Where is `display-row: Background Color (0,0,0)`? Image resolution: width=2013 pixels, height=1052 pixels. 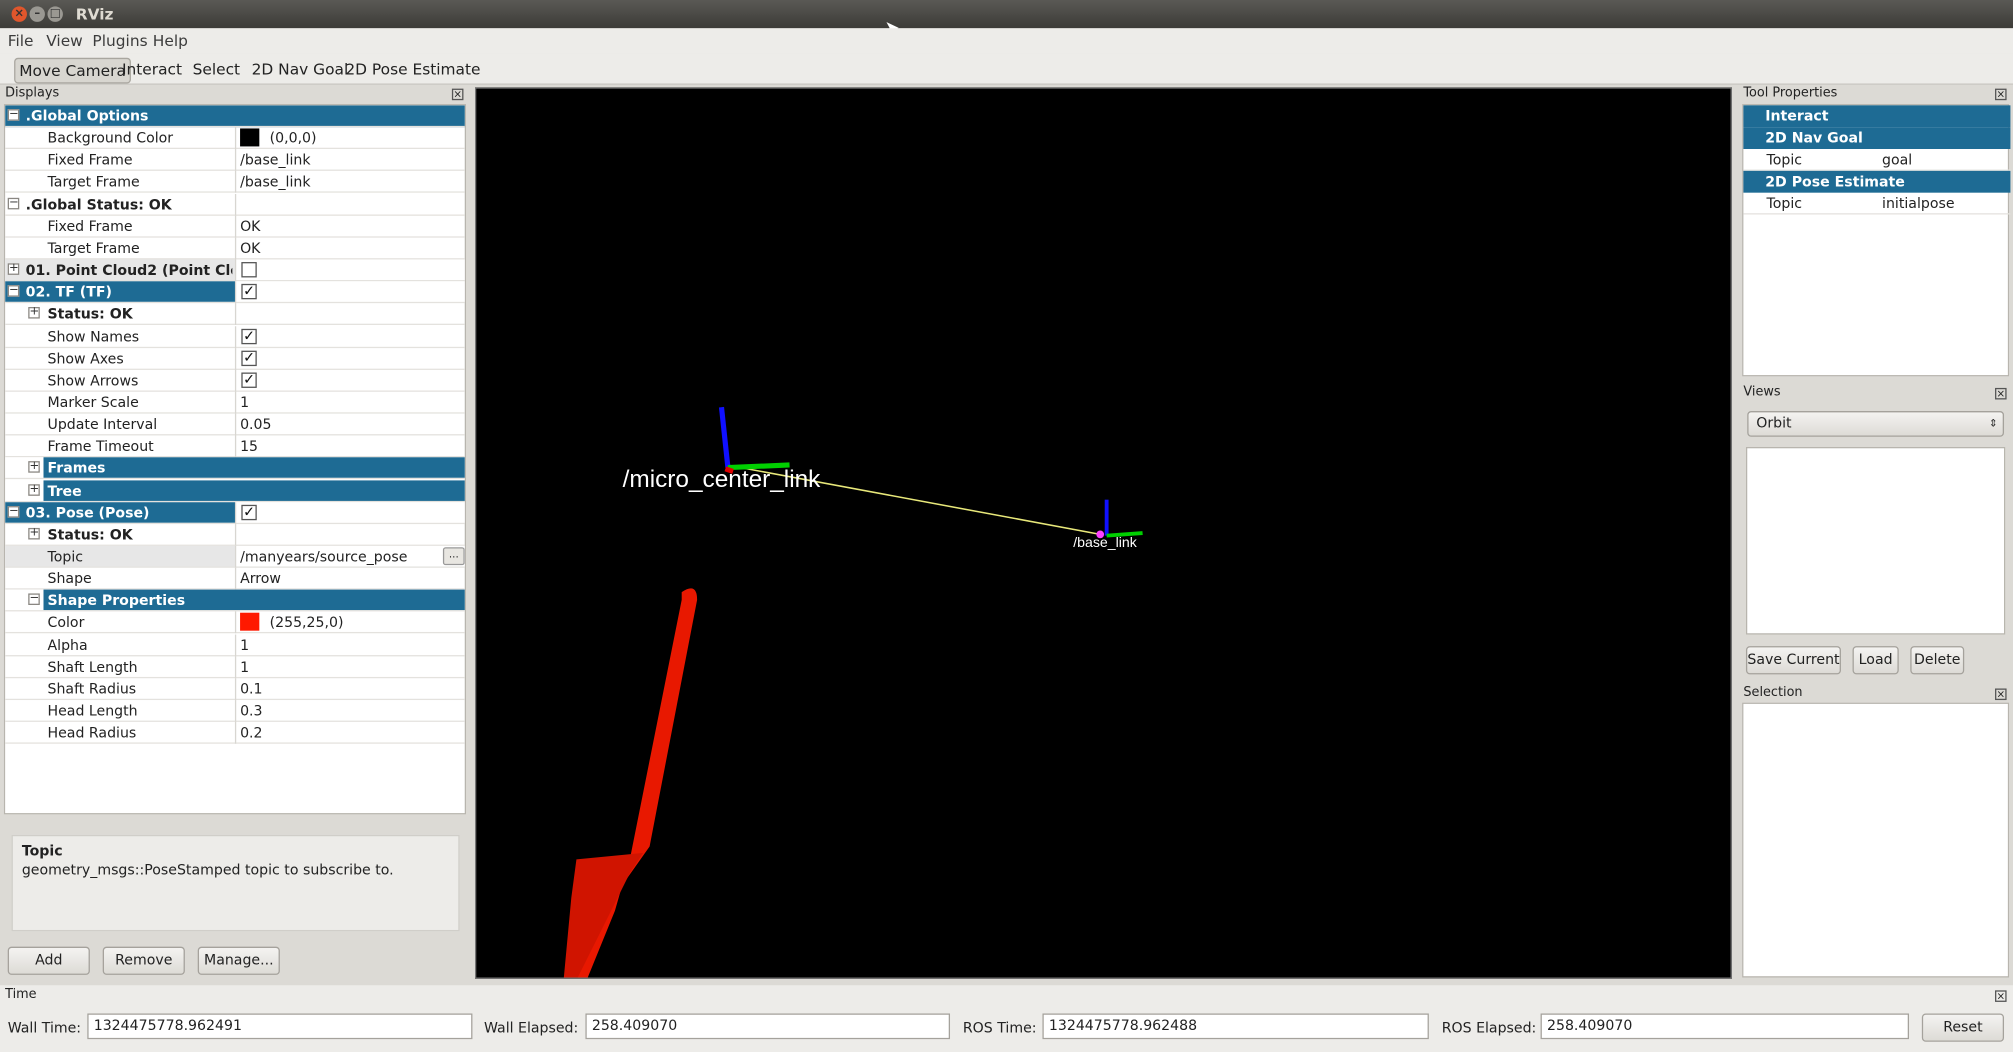
display-row: Background Color (0,0,0) is located at coordinates (235, 138).